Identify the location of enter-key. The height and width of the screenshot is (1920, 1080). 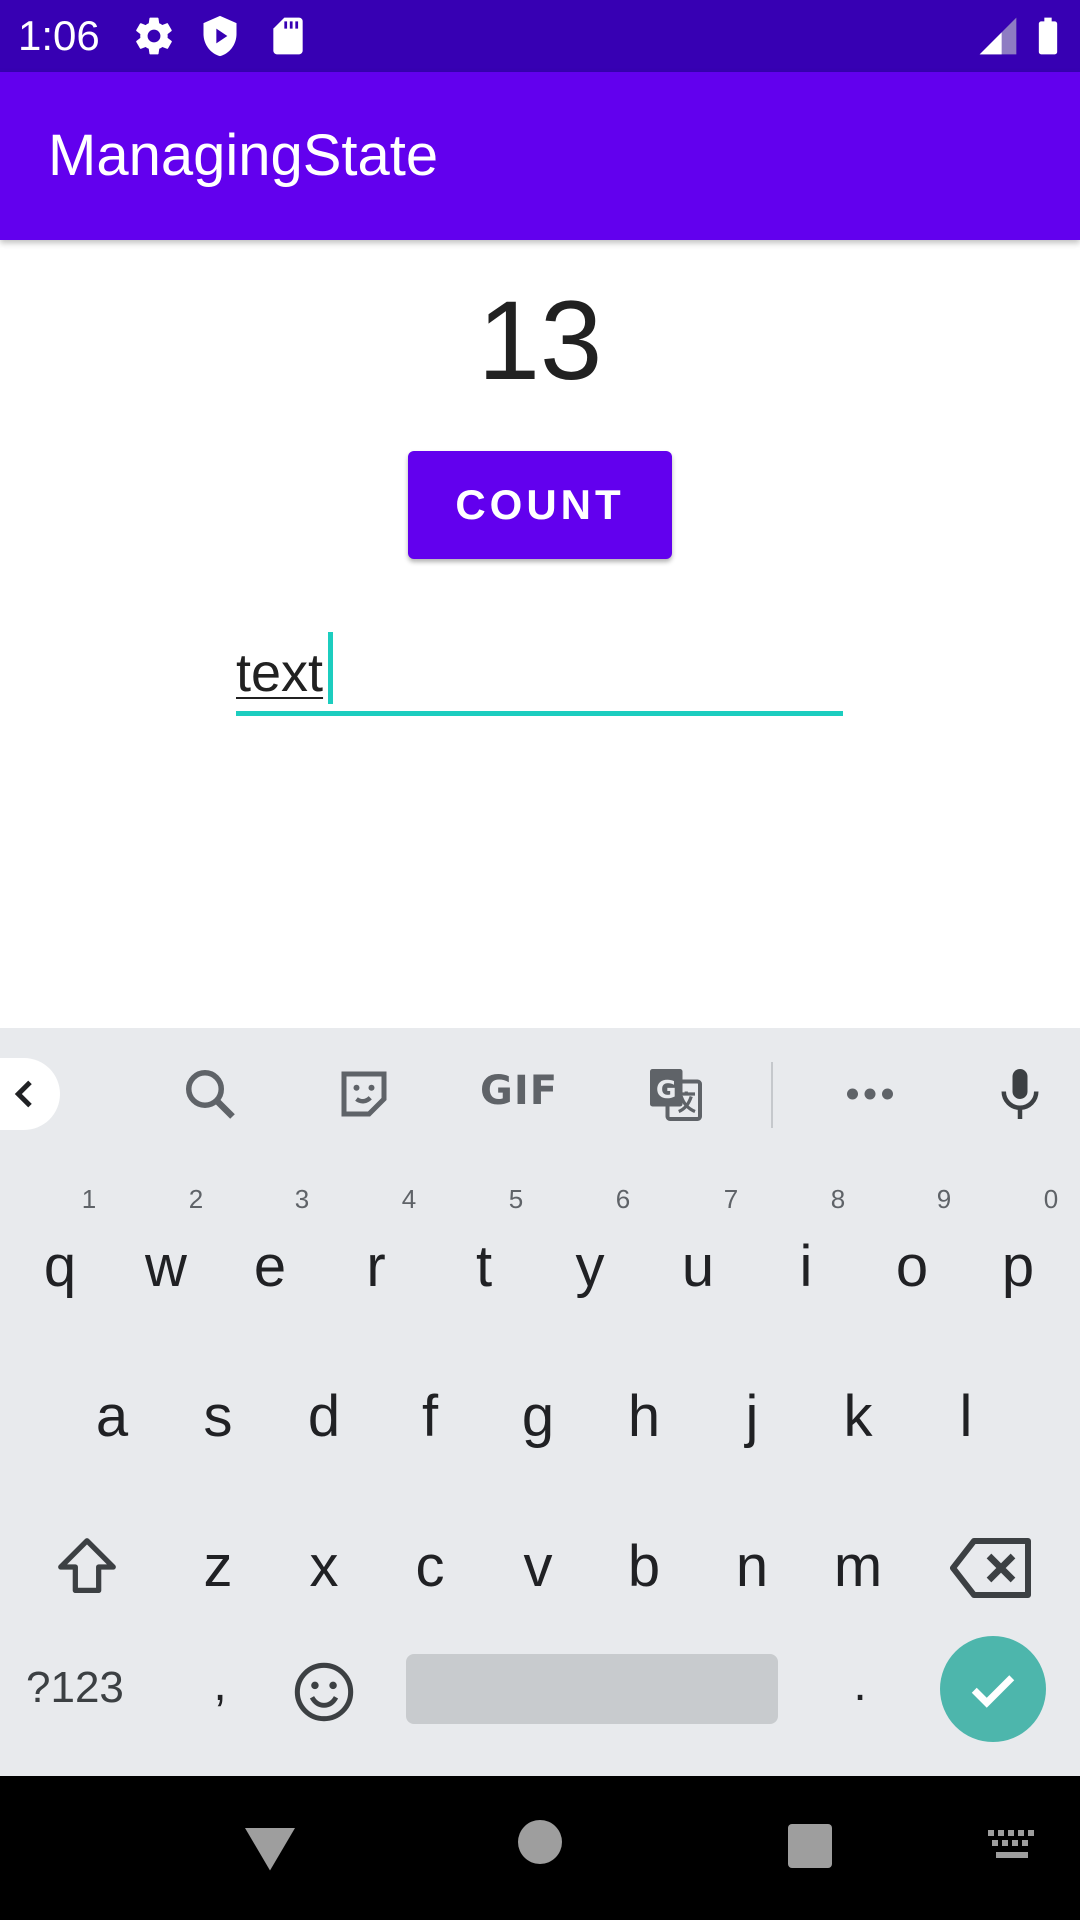
(993, 1689).